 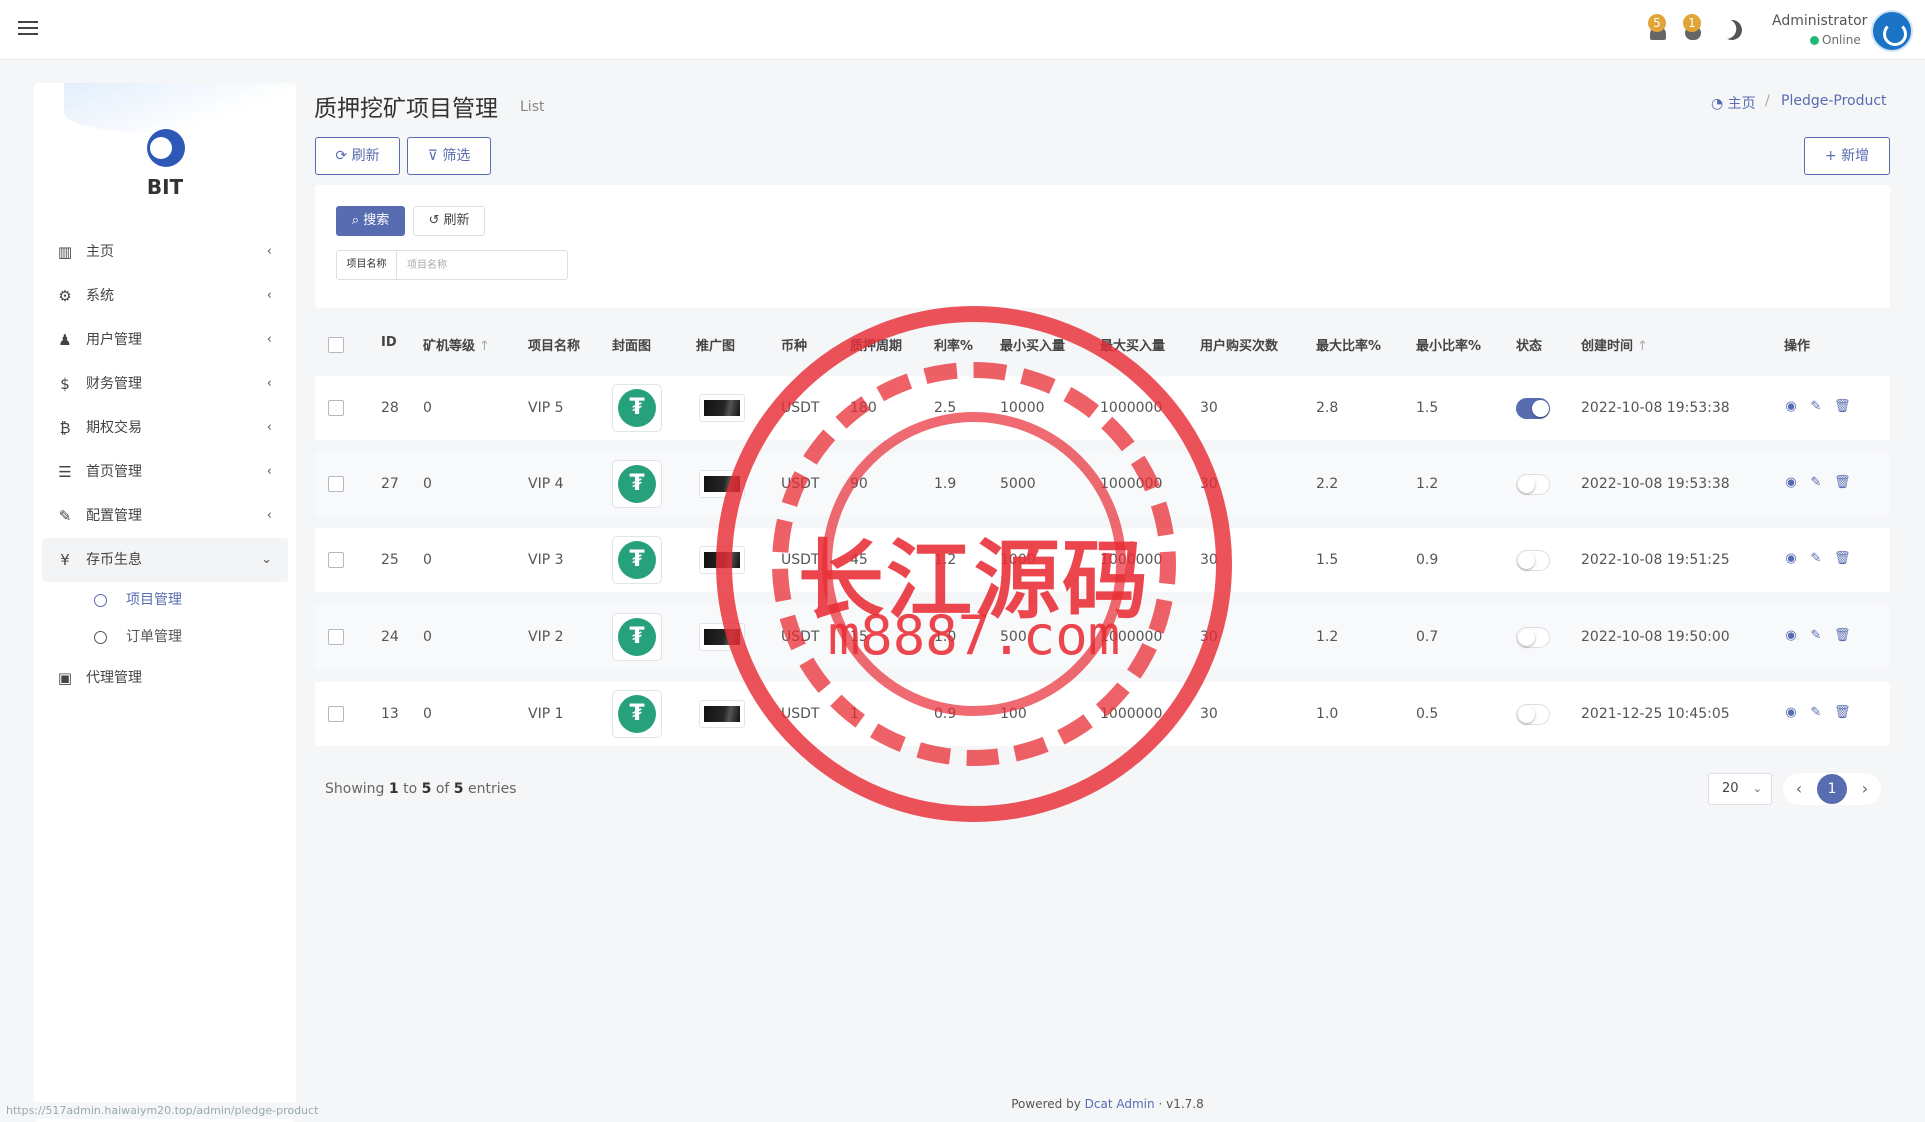 I want to click on cell-min-buy: 1000, so click(x=1018, y=560).